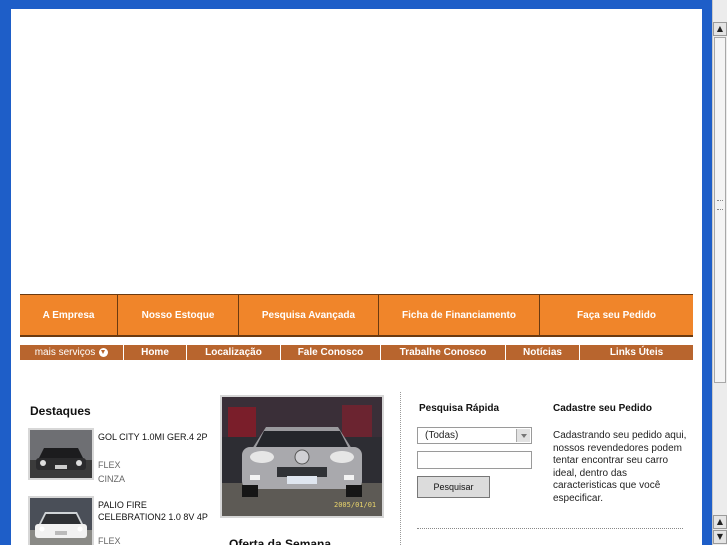  Describe the element at coordinates (707, 272) in the screenshot. I see `window-frame-right` at that location.